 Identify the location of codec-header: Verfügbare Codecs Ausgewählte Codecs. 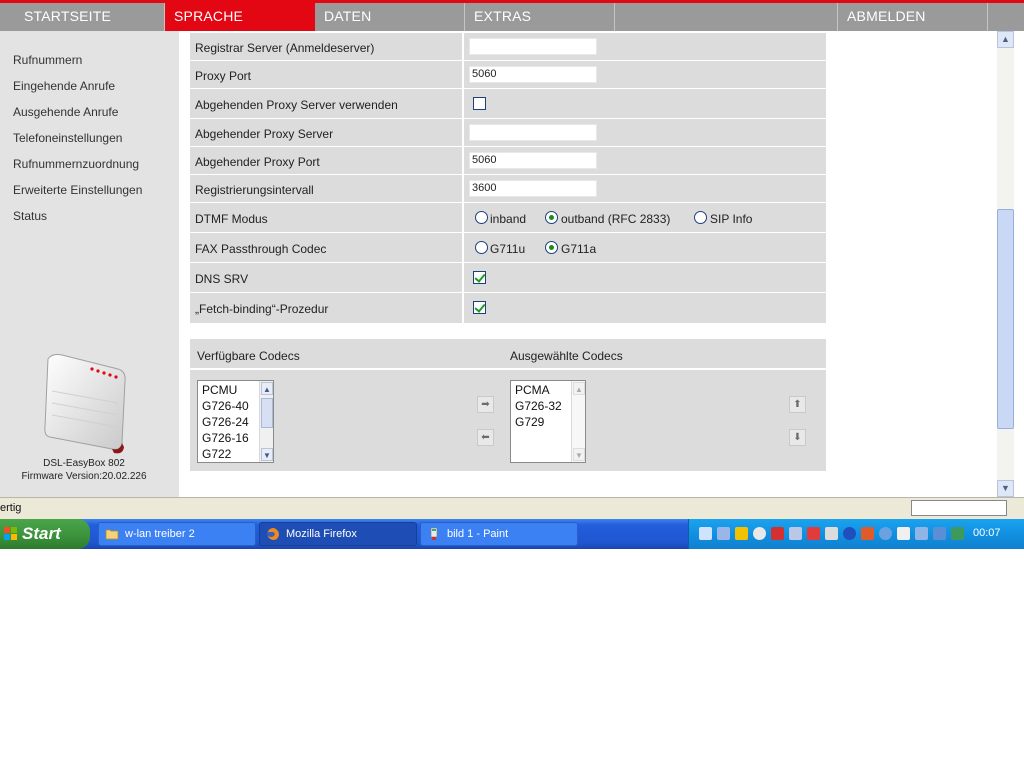
(508, 354).